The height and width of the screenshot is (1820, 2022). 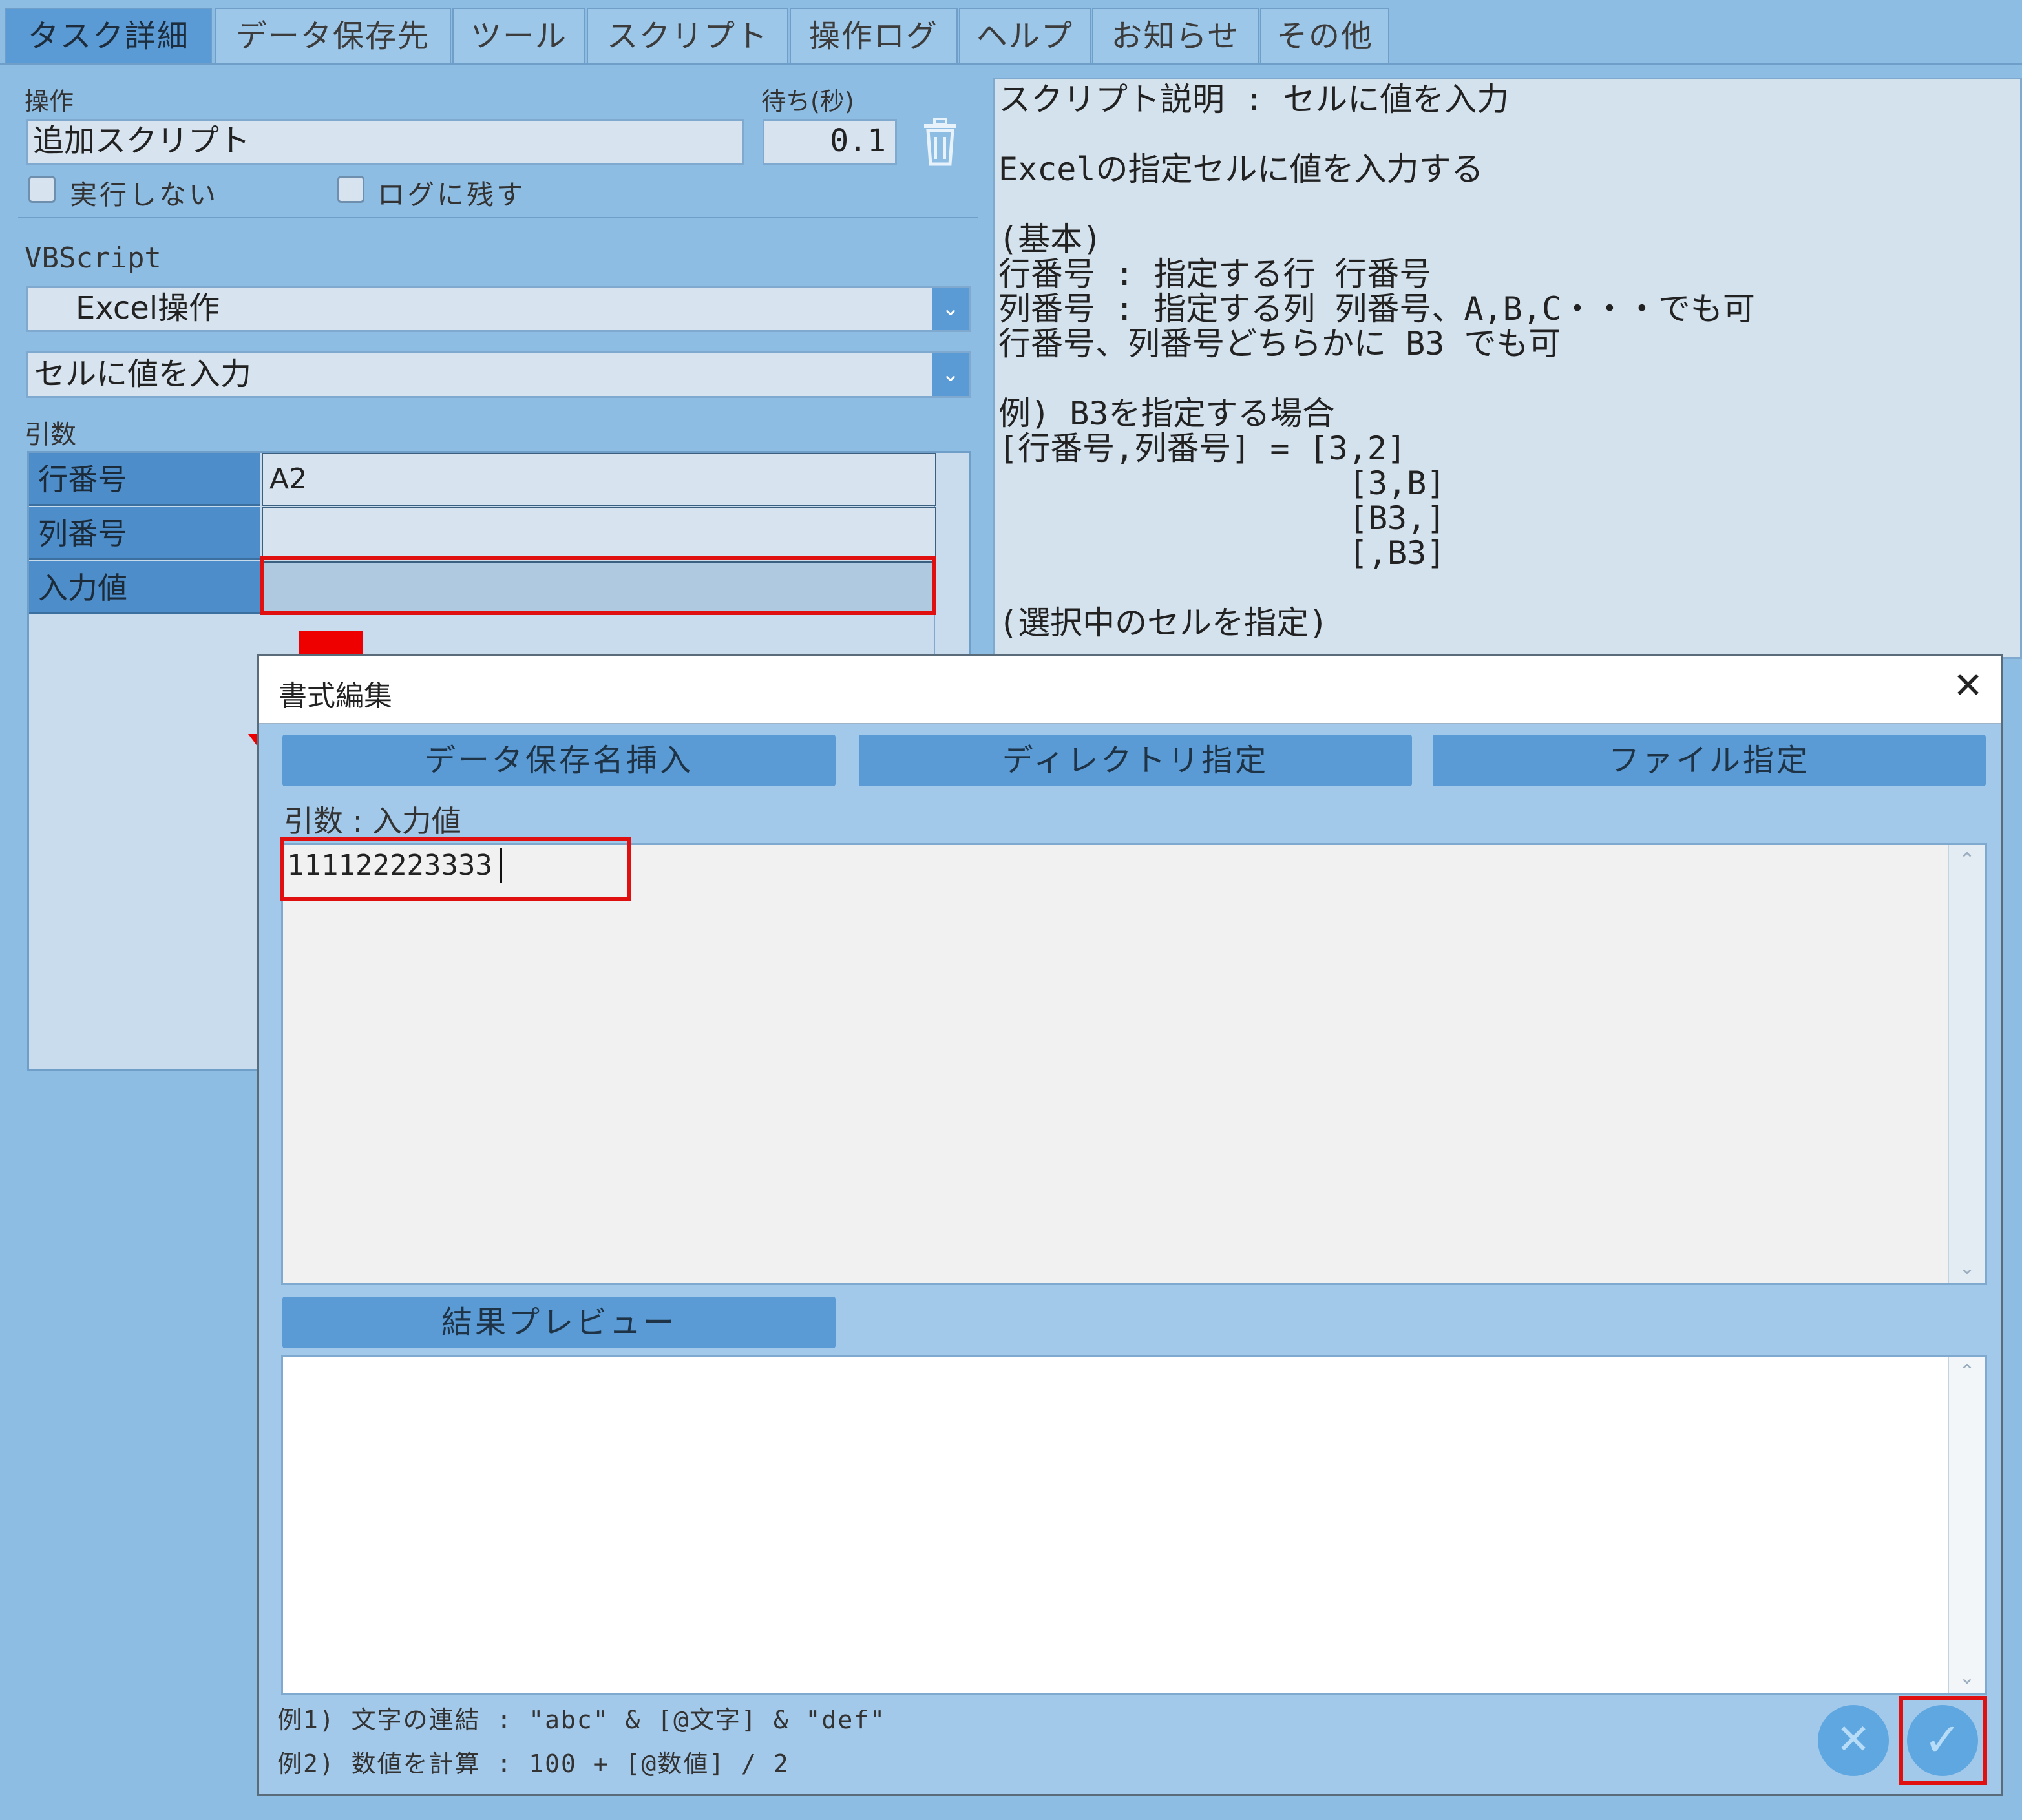 What do you see at coordinates (581, 1720) in the screenshot?
I see `example-1-text: 例1) 文字の連結 : "abc" & [@文字] & "def"` at bounding box center [581, 1720].